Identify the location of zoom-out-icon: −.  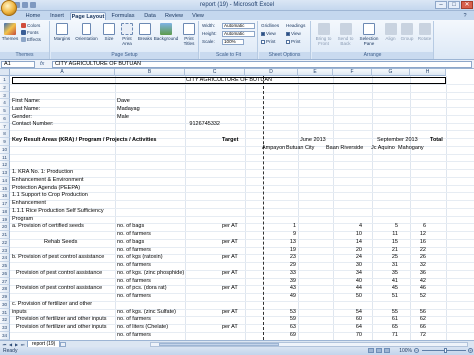
(416, 350).